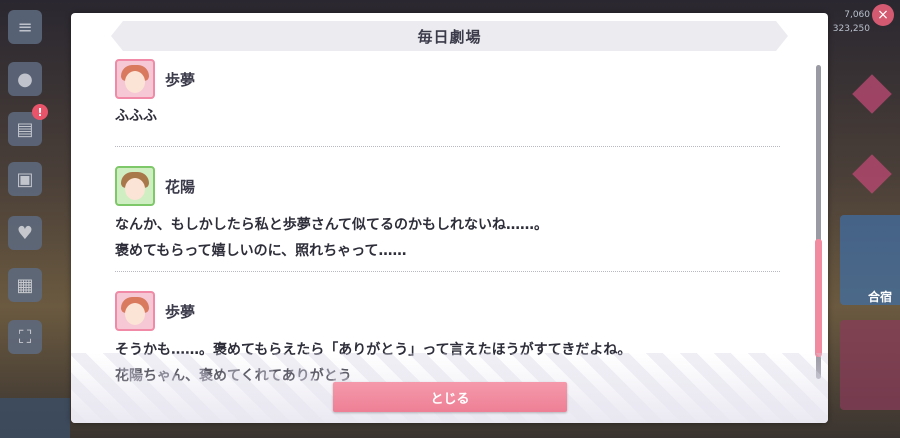  I want to click on dialogue-line: なんか、もしかしたら私と歩夢さんて似てるのかもしれないね……。, so click(332, 225).